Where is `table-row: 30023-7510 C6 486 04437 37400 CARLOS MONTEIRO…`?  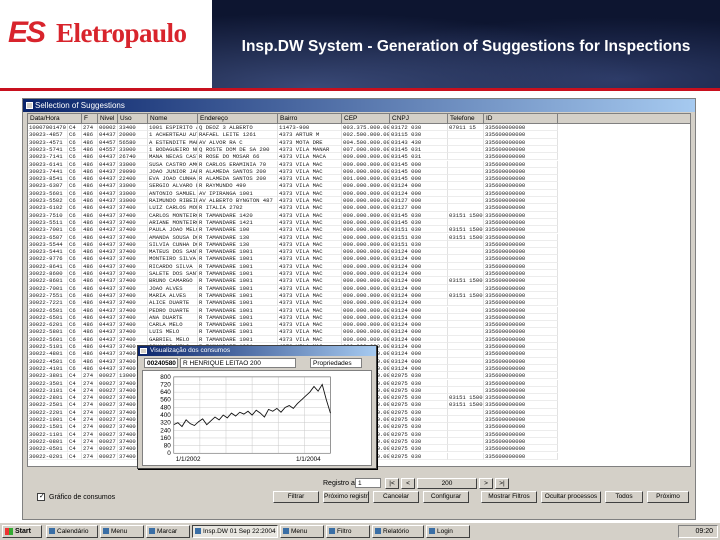
table-row: 30023-7510 C6 486 04437 37400 CARLOS MONTEIRO… is located at coordinates (359, 215).